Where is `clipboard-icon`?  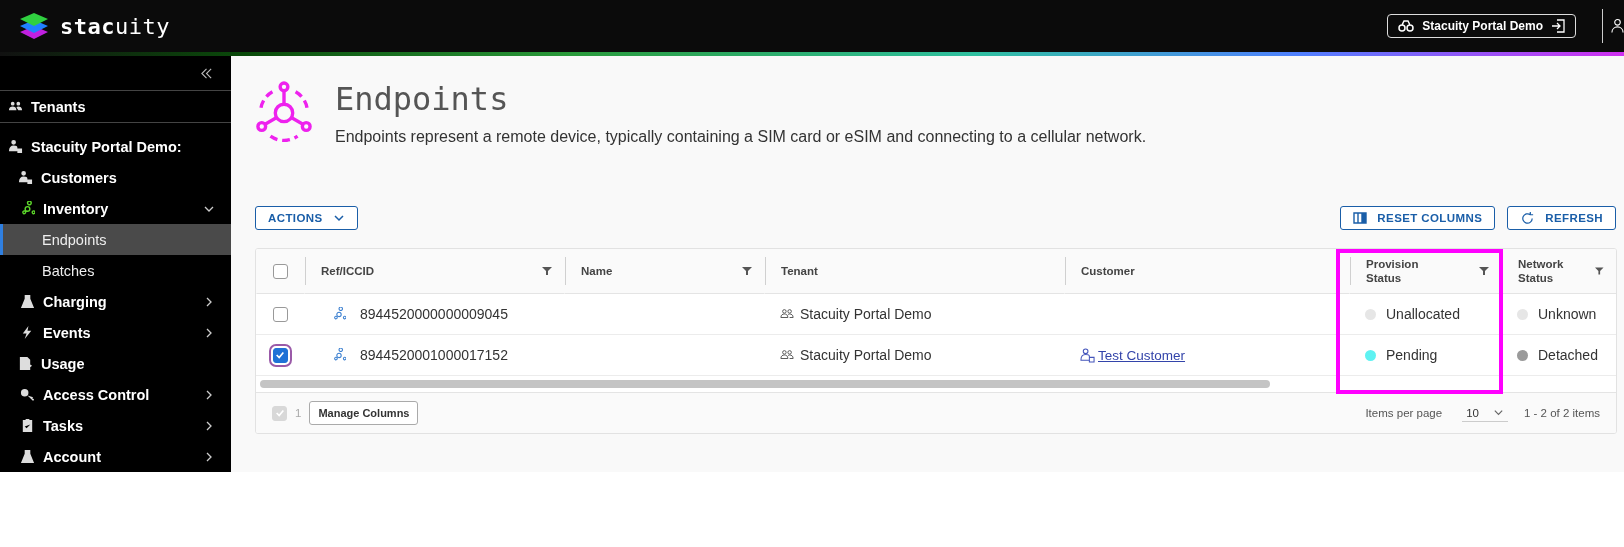
clipboard-icon is located at coordinates (27, 425).